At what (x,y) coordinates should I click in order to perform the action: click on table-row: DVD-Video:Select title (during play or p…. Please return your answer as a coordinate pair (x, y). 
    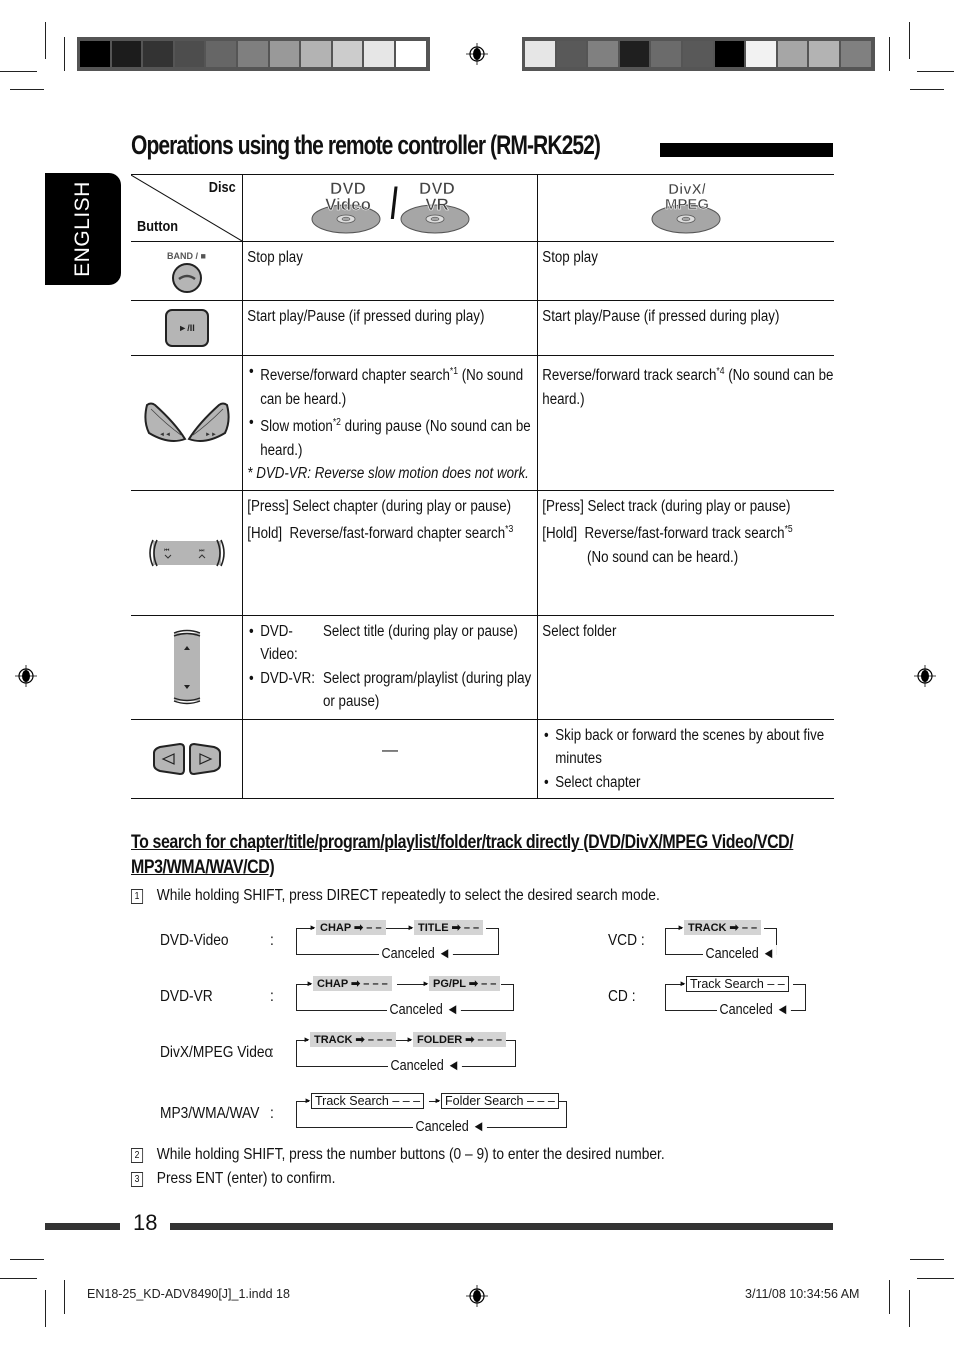
    Looking at the image, I should click on (482, 667).